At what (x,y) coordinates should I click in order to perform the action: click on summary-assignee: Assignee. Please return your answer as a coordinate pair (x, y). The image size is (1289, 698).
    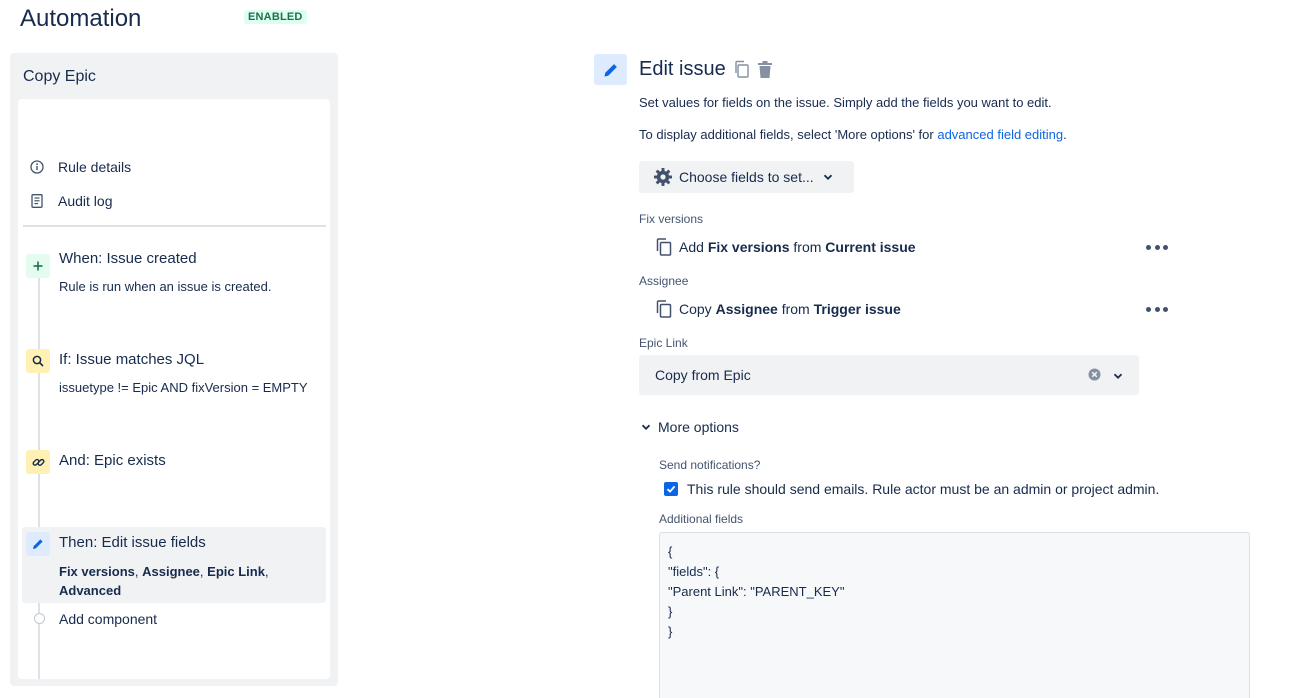
    Looking at the image, I should click on (171, 571).